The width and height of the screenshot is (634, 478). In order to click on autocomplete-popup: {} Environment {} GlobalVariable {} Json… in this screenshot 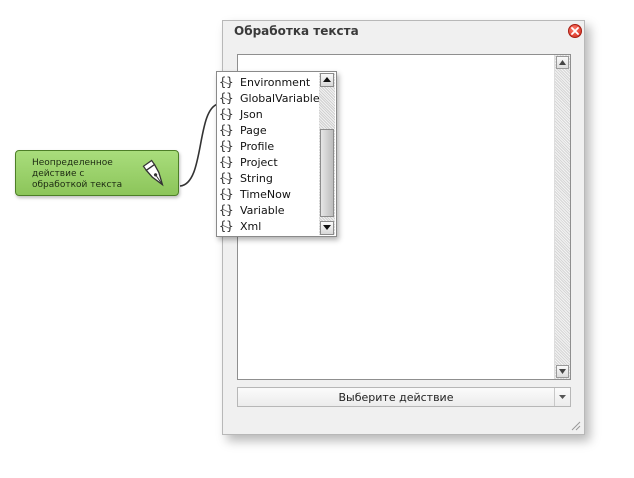, I will do `click(276, 154)`.